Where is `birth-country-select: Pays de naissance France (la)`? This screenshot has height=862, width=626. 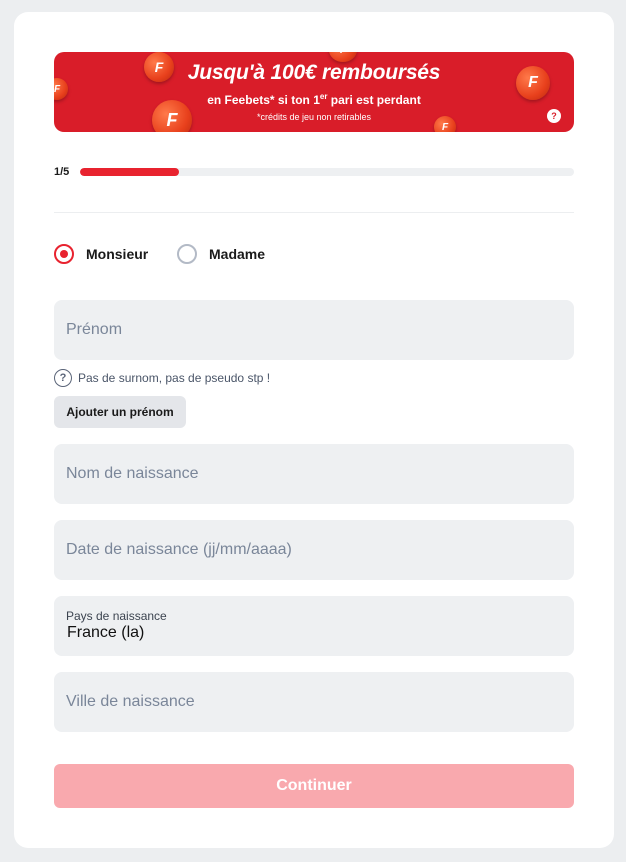
birth-country-select: Pays de naissance France (la) is located at coordinates (314, 626).